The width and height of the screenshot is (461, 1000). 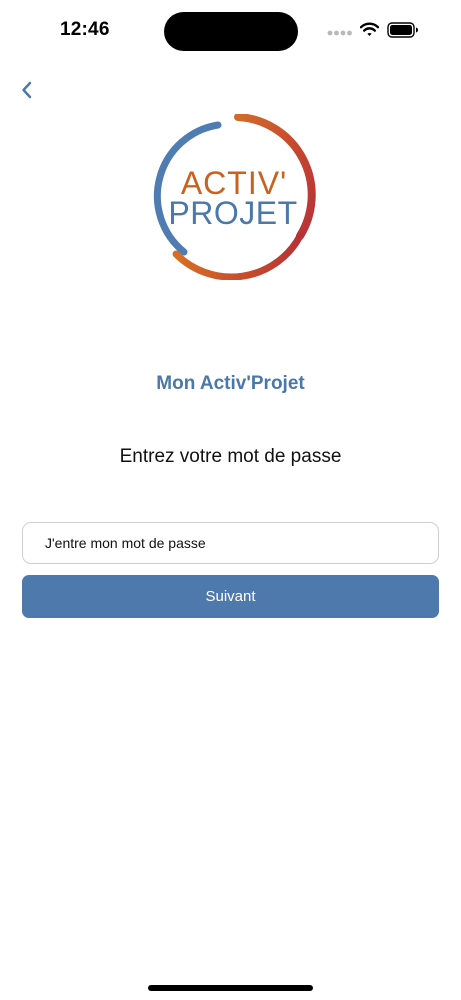 I want to click on home-indicator, so click(x=230, y=988).